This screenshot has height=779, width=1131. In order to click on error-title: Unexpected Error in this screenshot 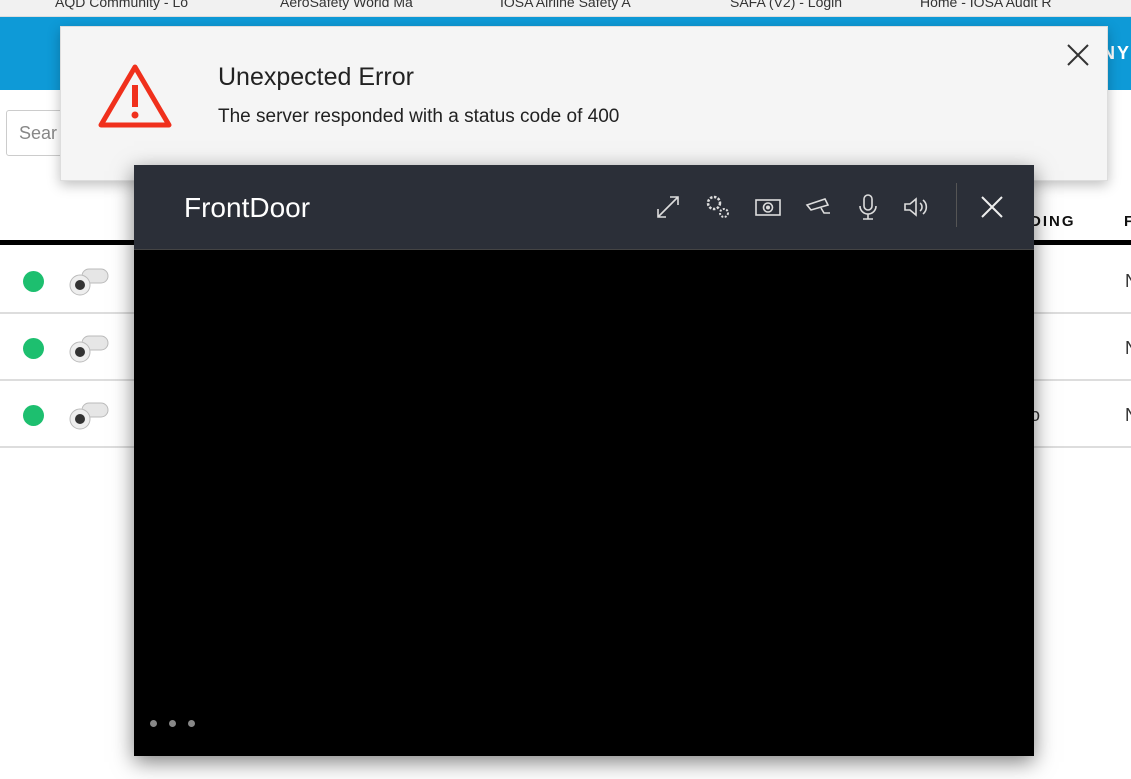, I will do `click(316, 77)`.